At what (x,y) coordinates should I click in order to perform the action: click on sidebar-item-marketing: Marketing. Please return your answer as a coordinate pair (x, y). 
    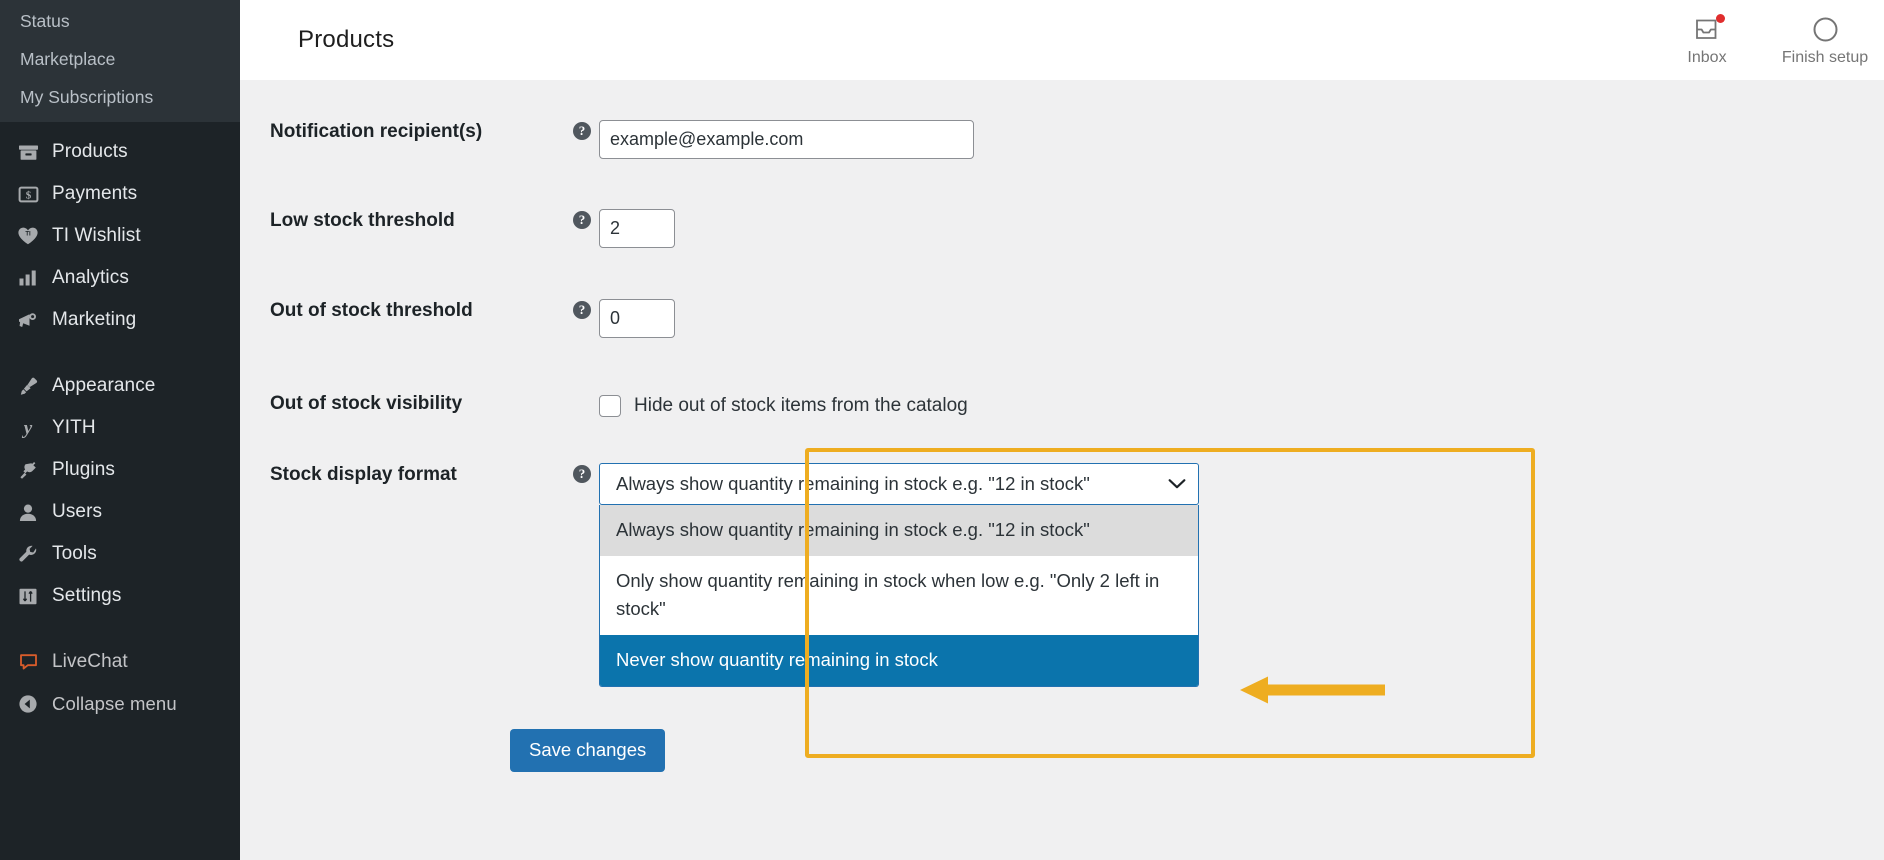
    Looking at the image, I should click on (120, 320).